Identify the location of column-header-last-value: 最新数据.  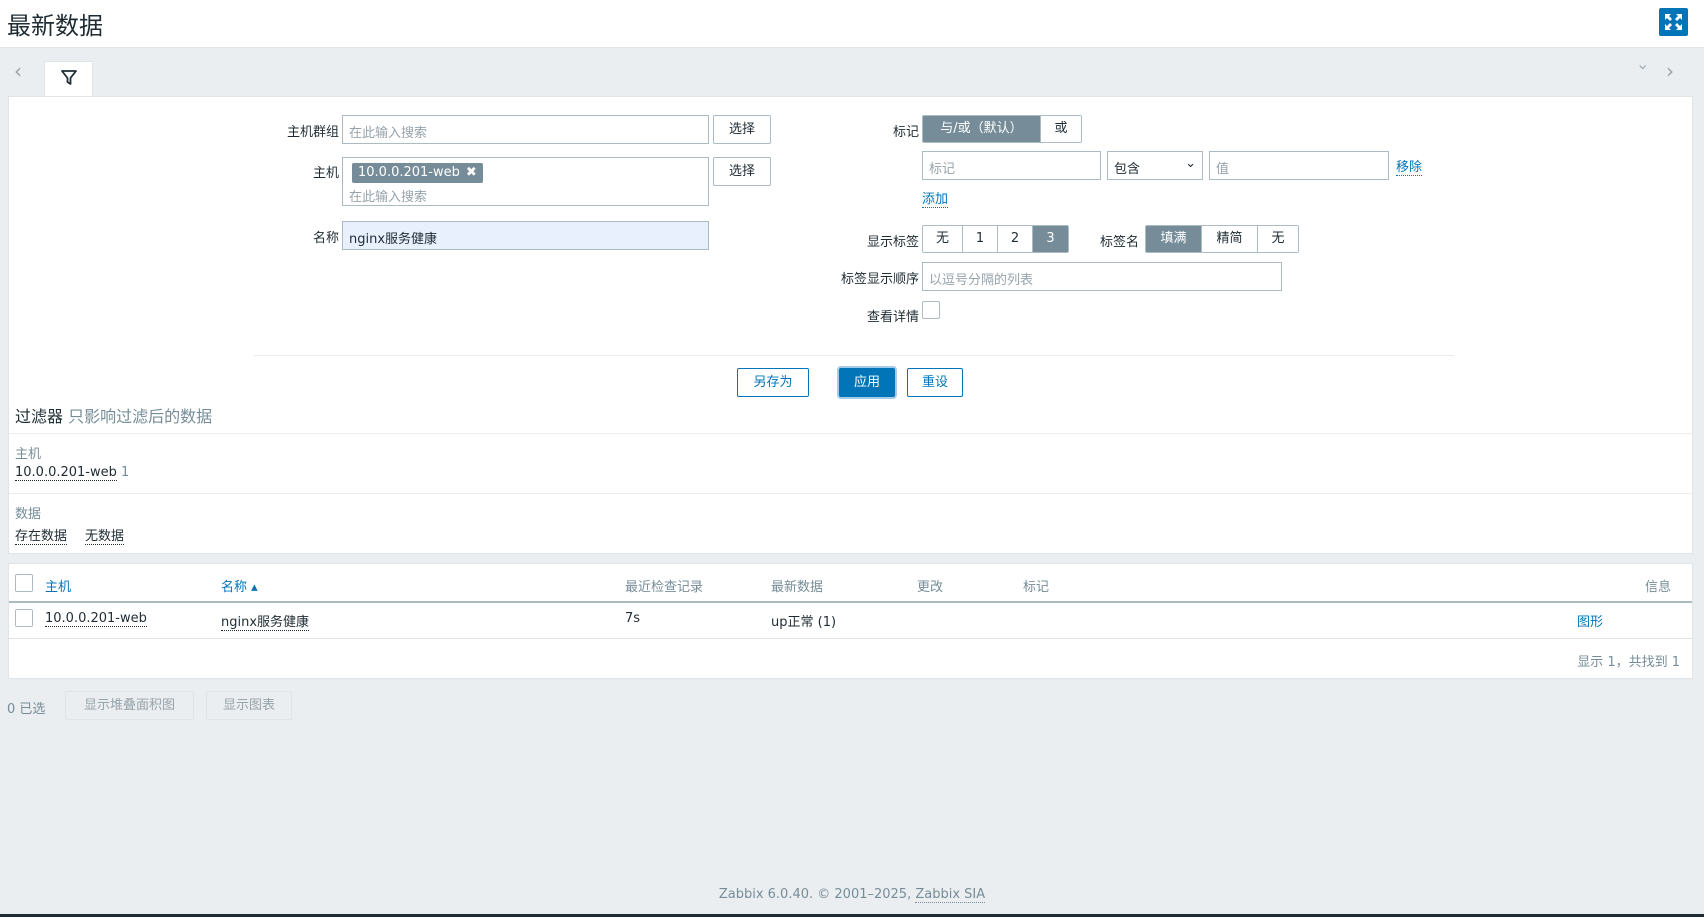
(797, 587).